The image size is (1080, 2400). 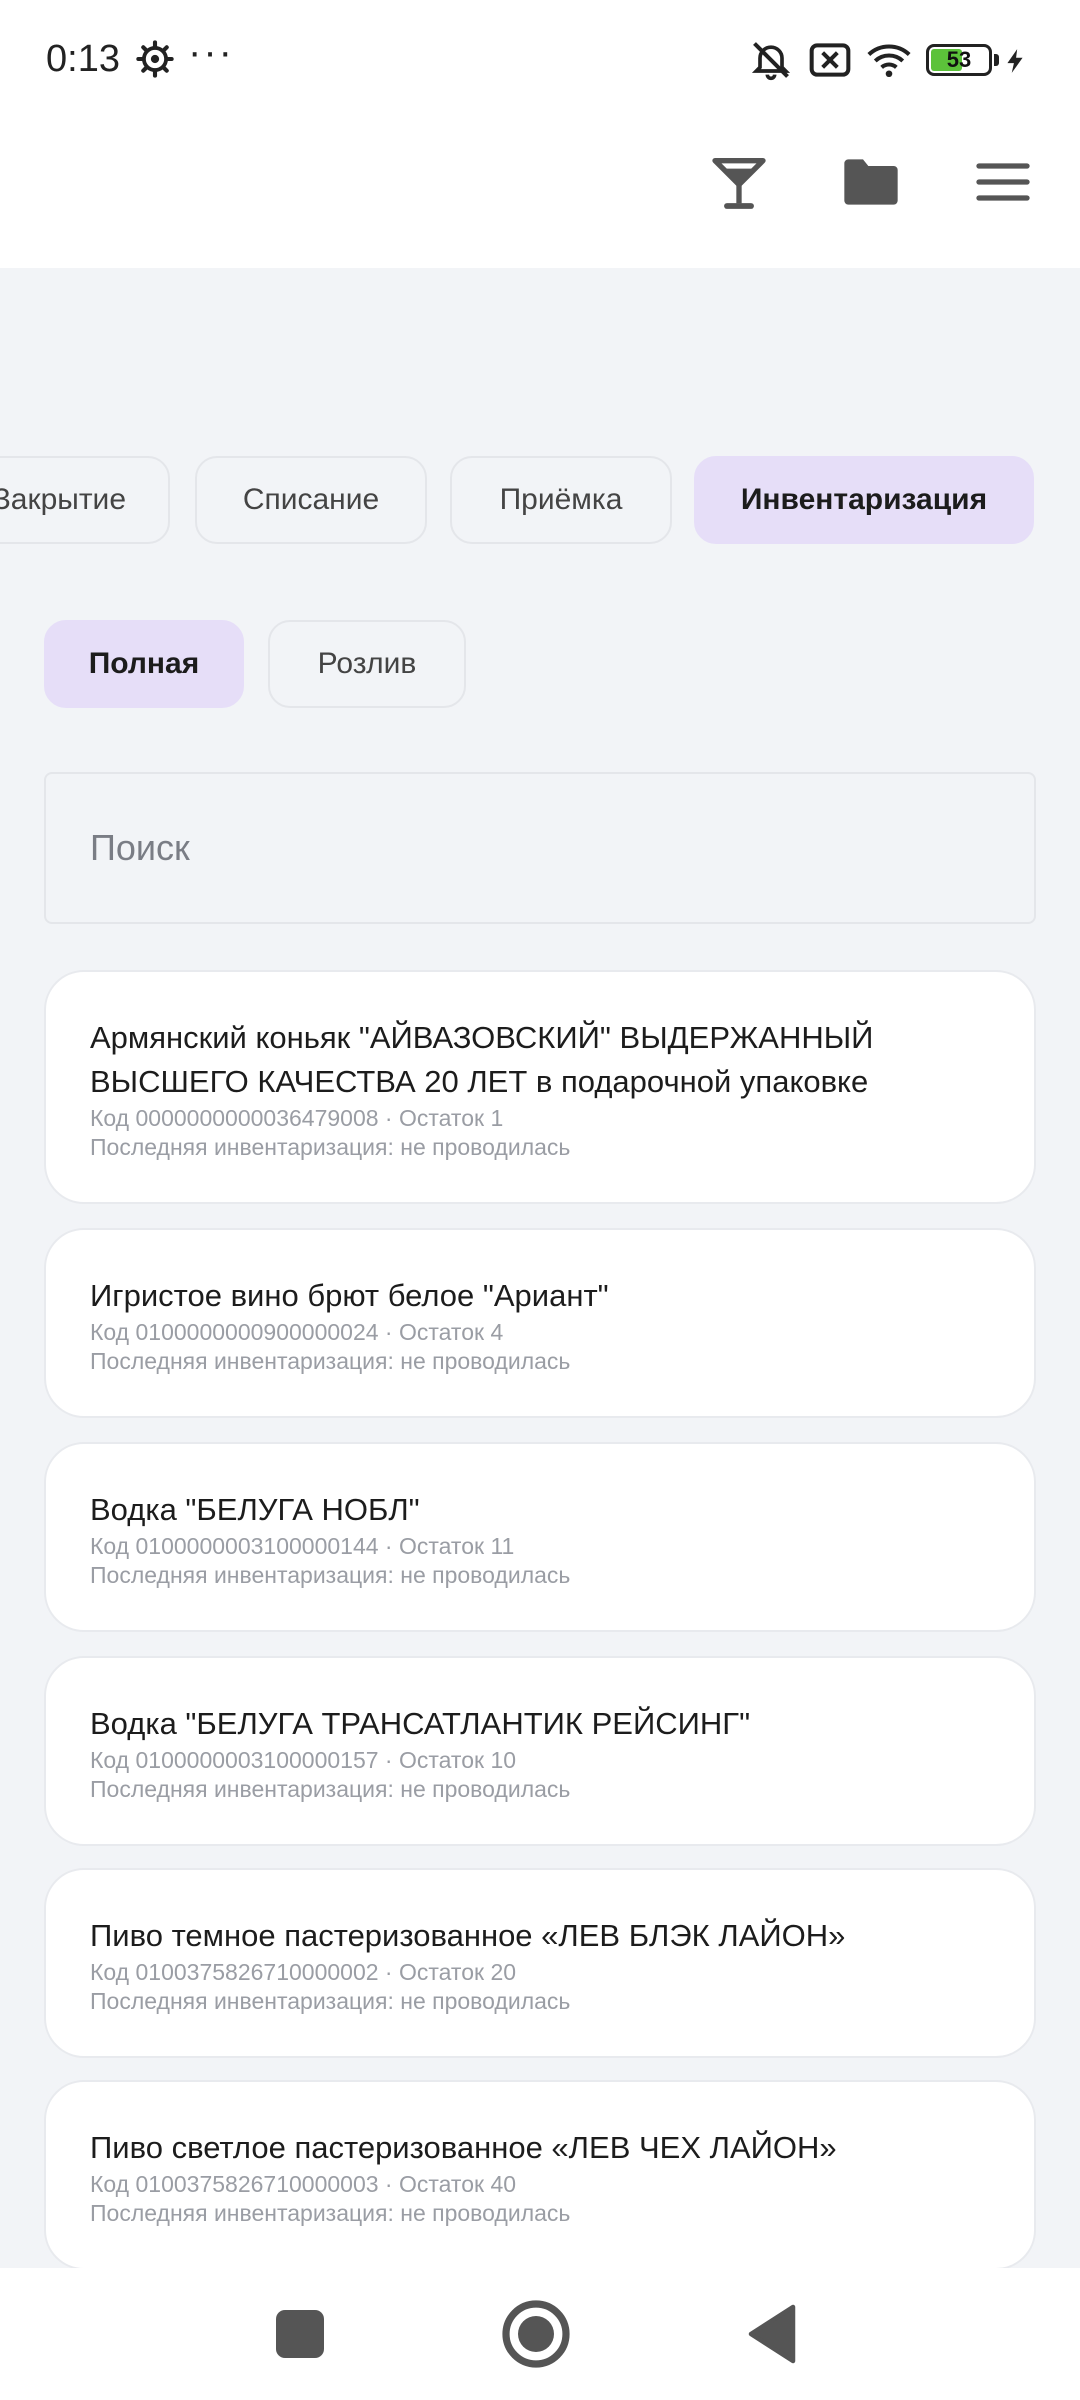 I want to click on folder-icon, so click(x=871, y=182).